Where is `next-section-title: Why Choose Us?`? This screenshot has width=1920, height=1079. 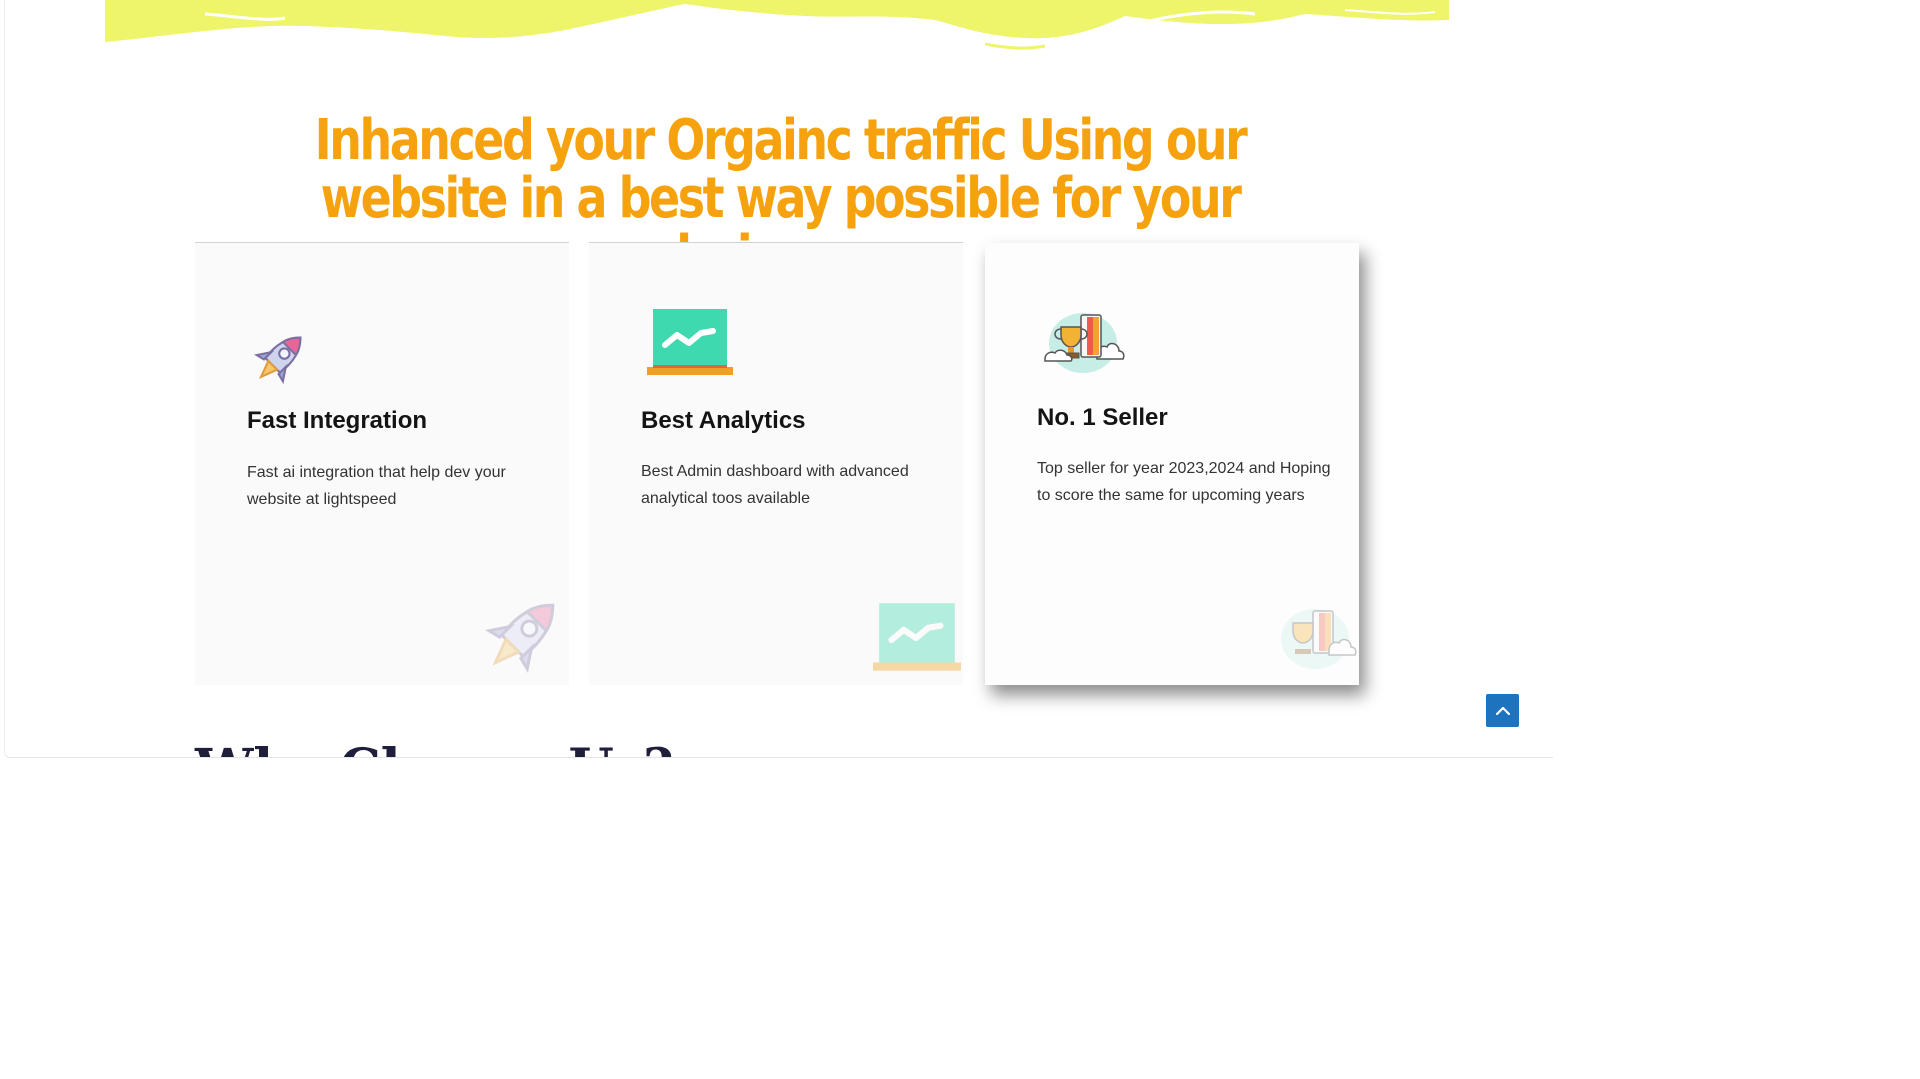
next-section-title: Why Choose Us? is located at coordinates (434, 747).